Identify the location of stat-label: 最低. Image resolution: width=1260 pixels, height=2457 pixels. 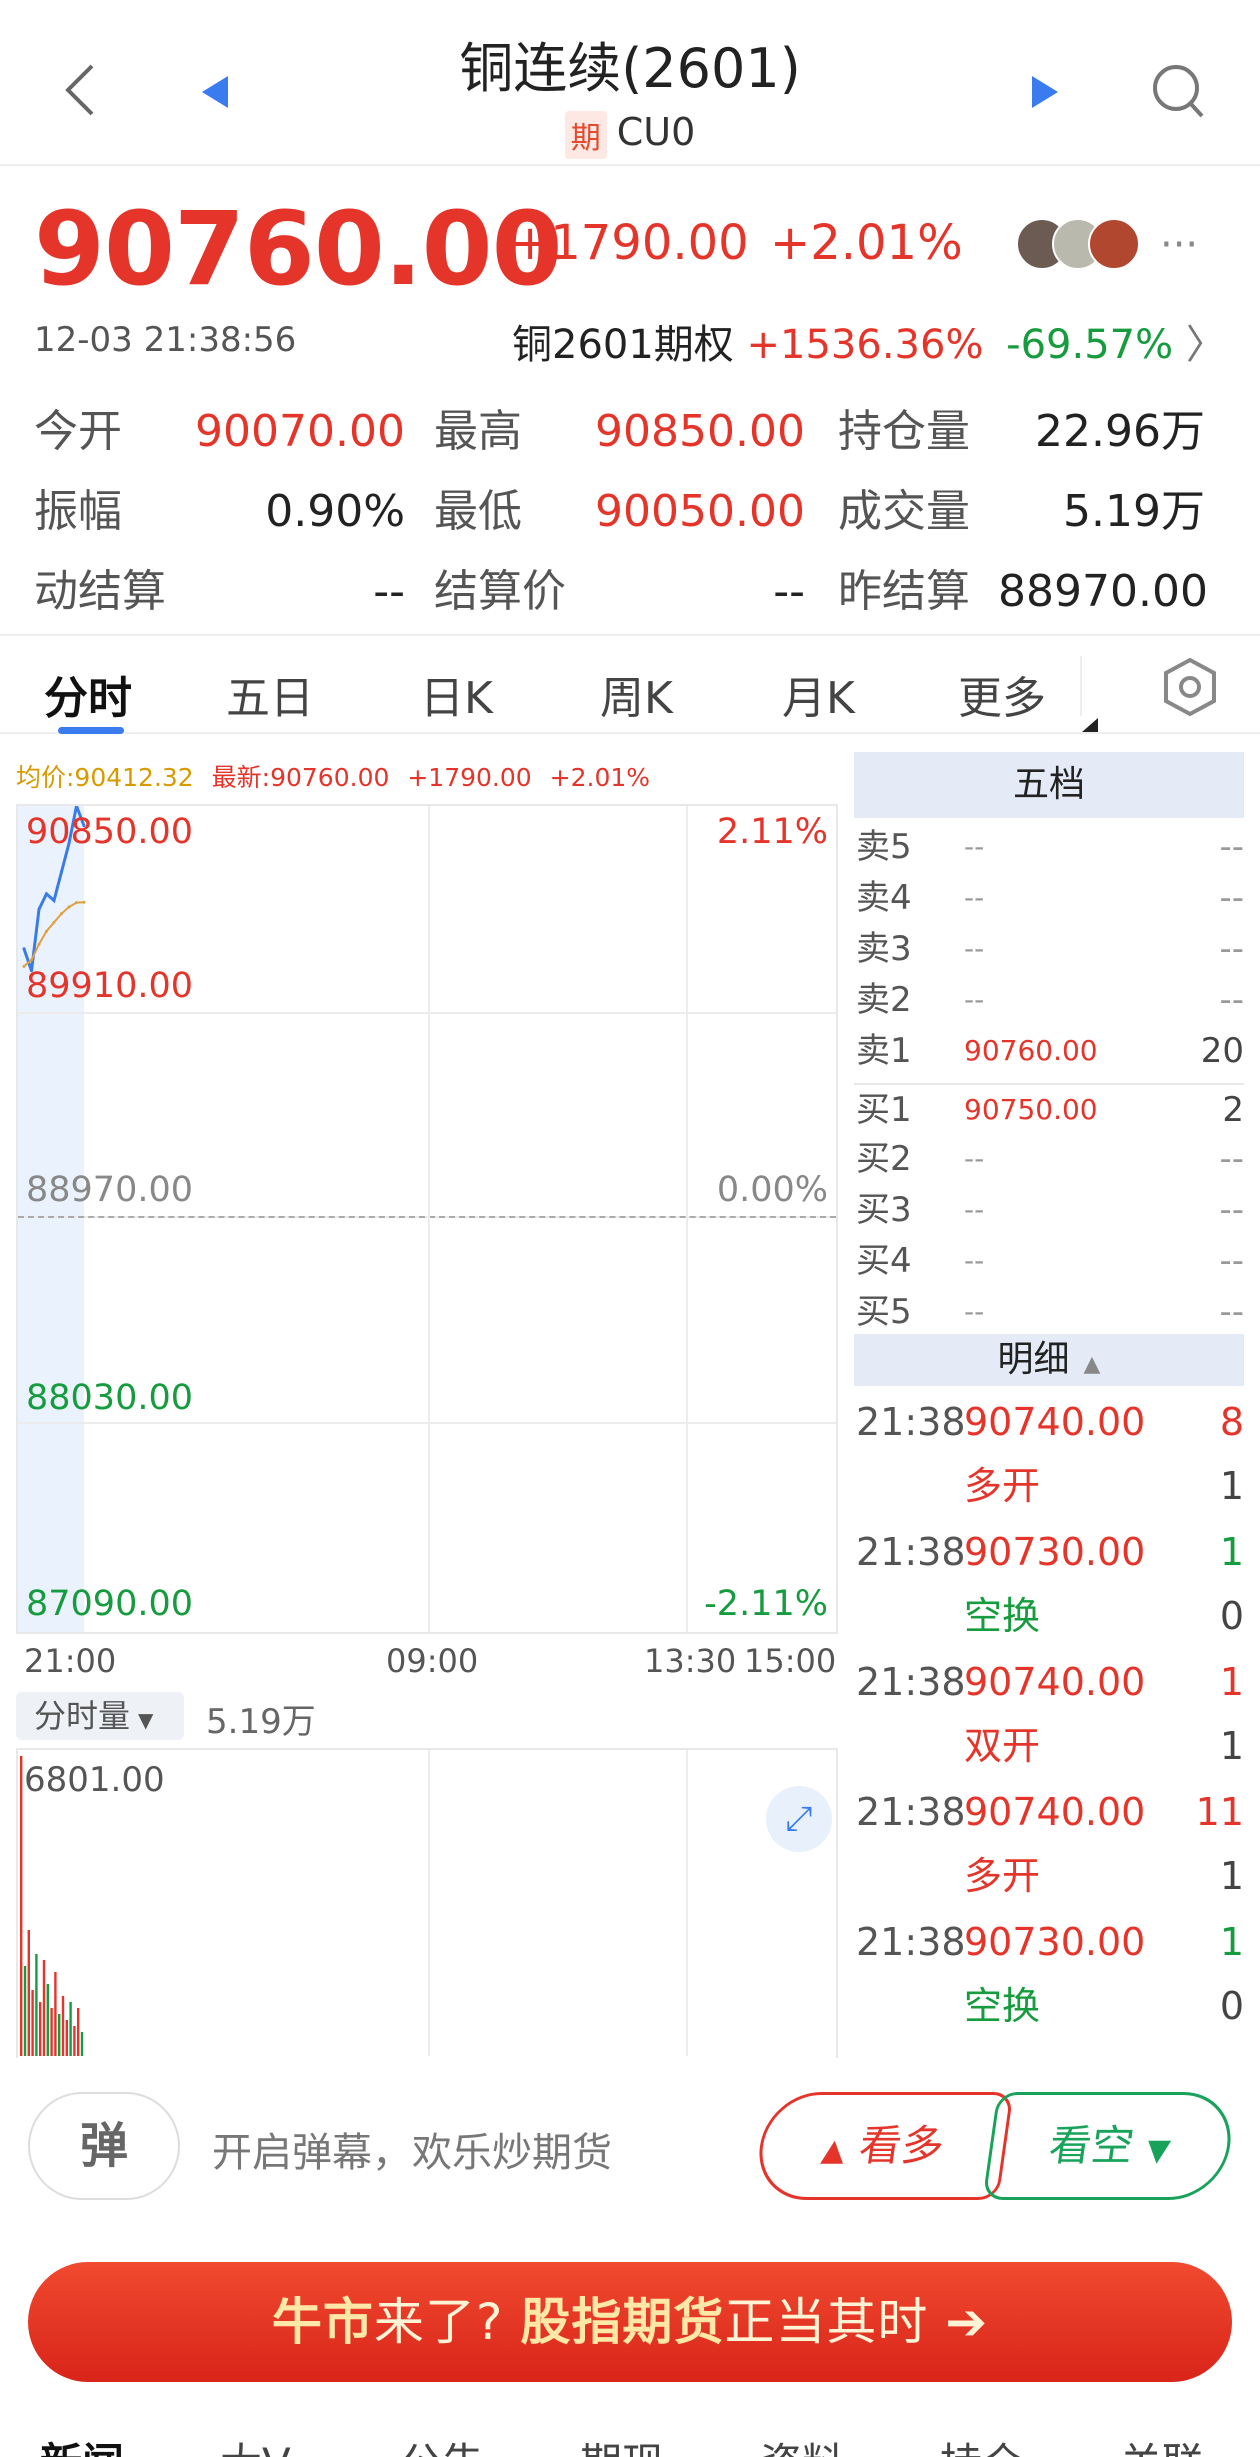
(478, 511).